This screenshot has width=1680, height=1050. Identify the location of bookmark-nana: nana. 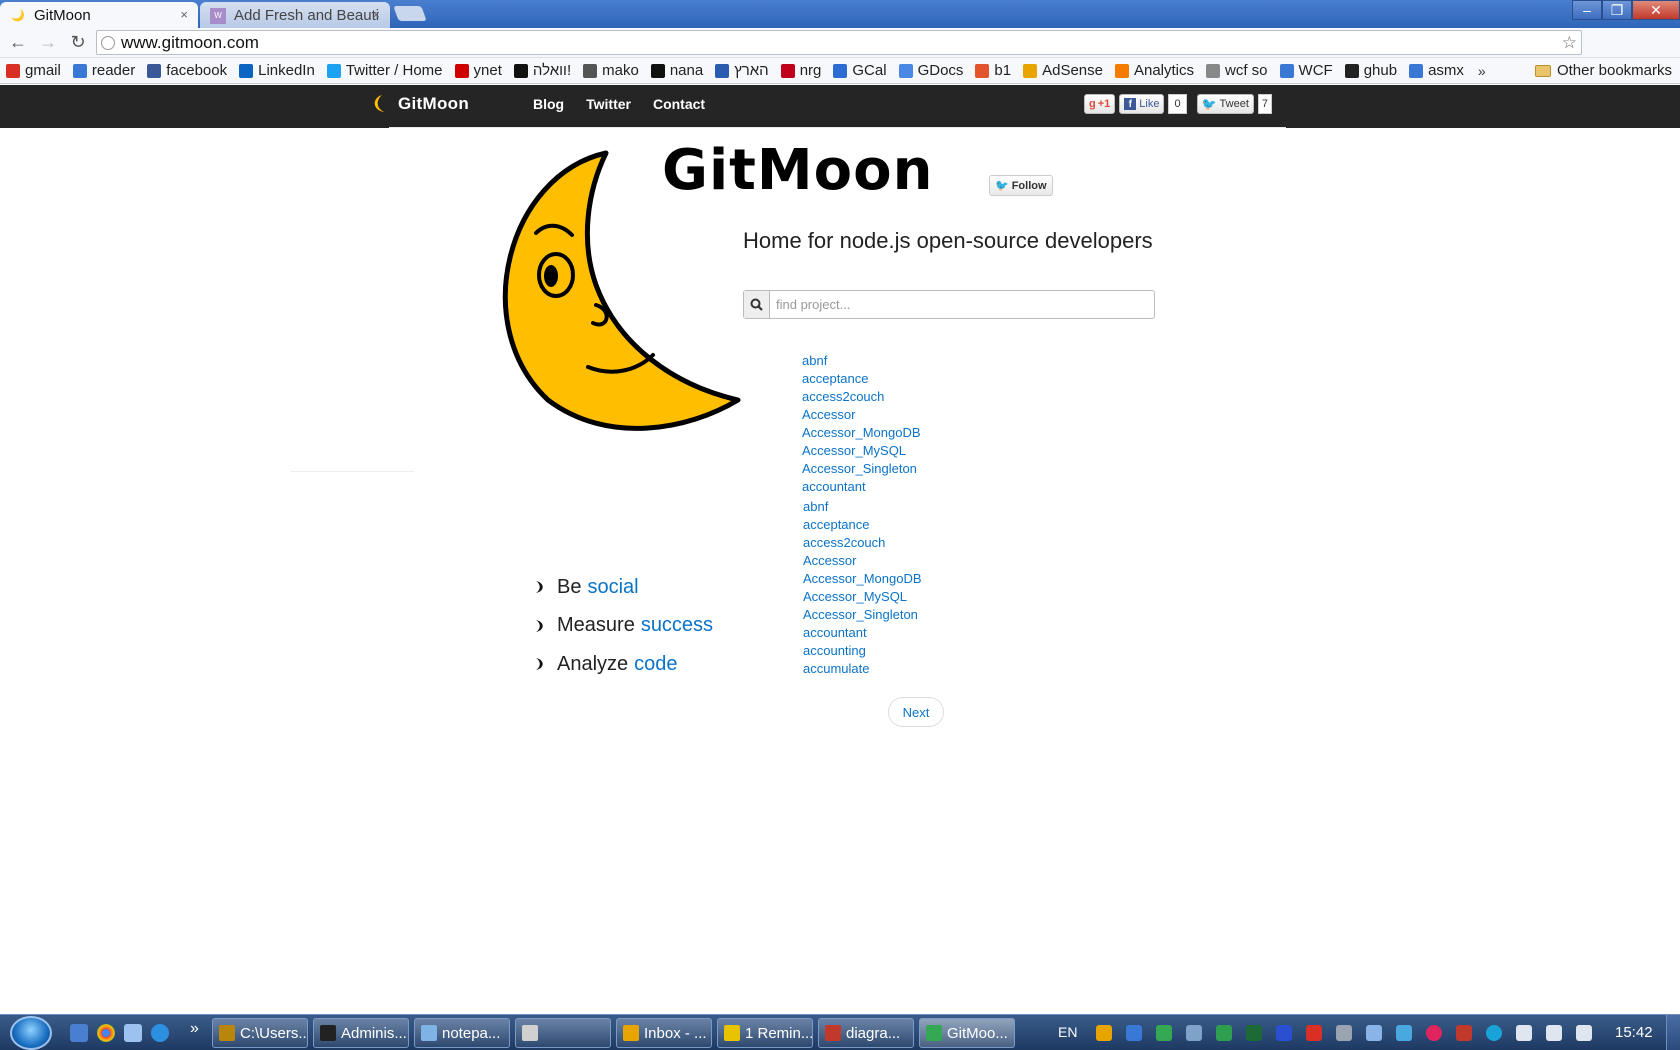
(676, 70).